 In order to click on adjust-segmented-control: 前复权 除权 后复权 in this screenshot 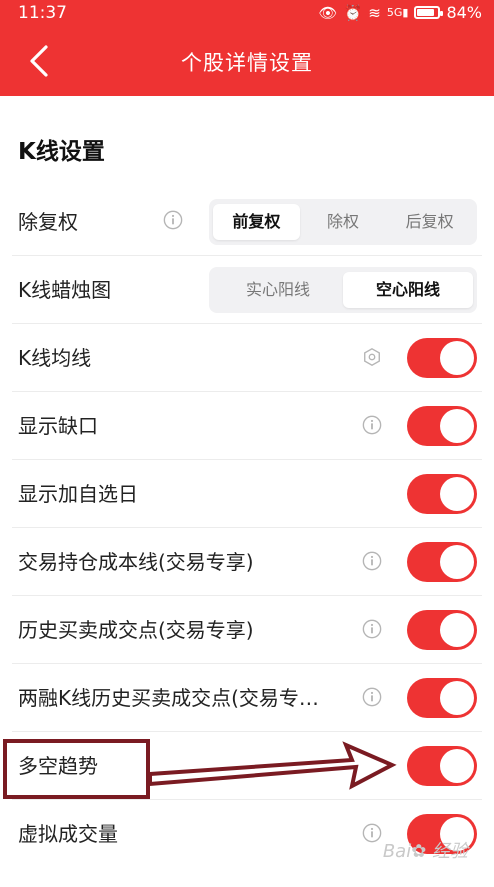, I will do `click(343, 222)`.